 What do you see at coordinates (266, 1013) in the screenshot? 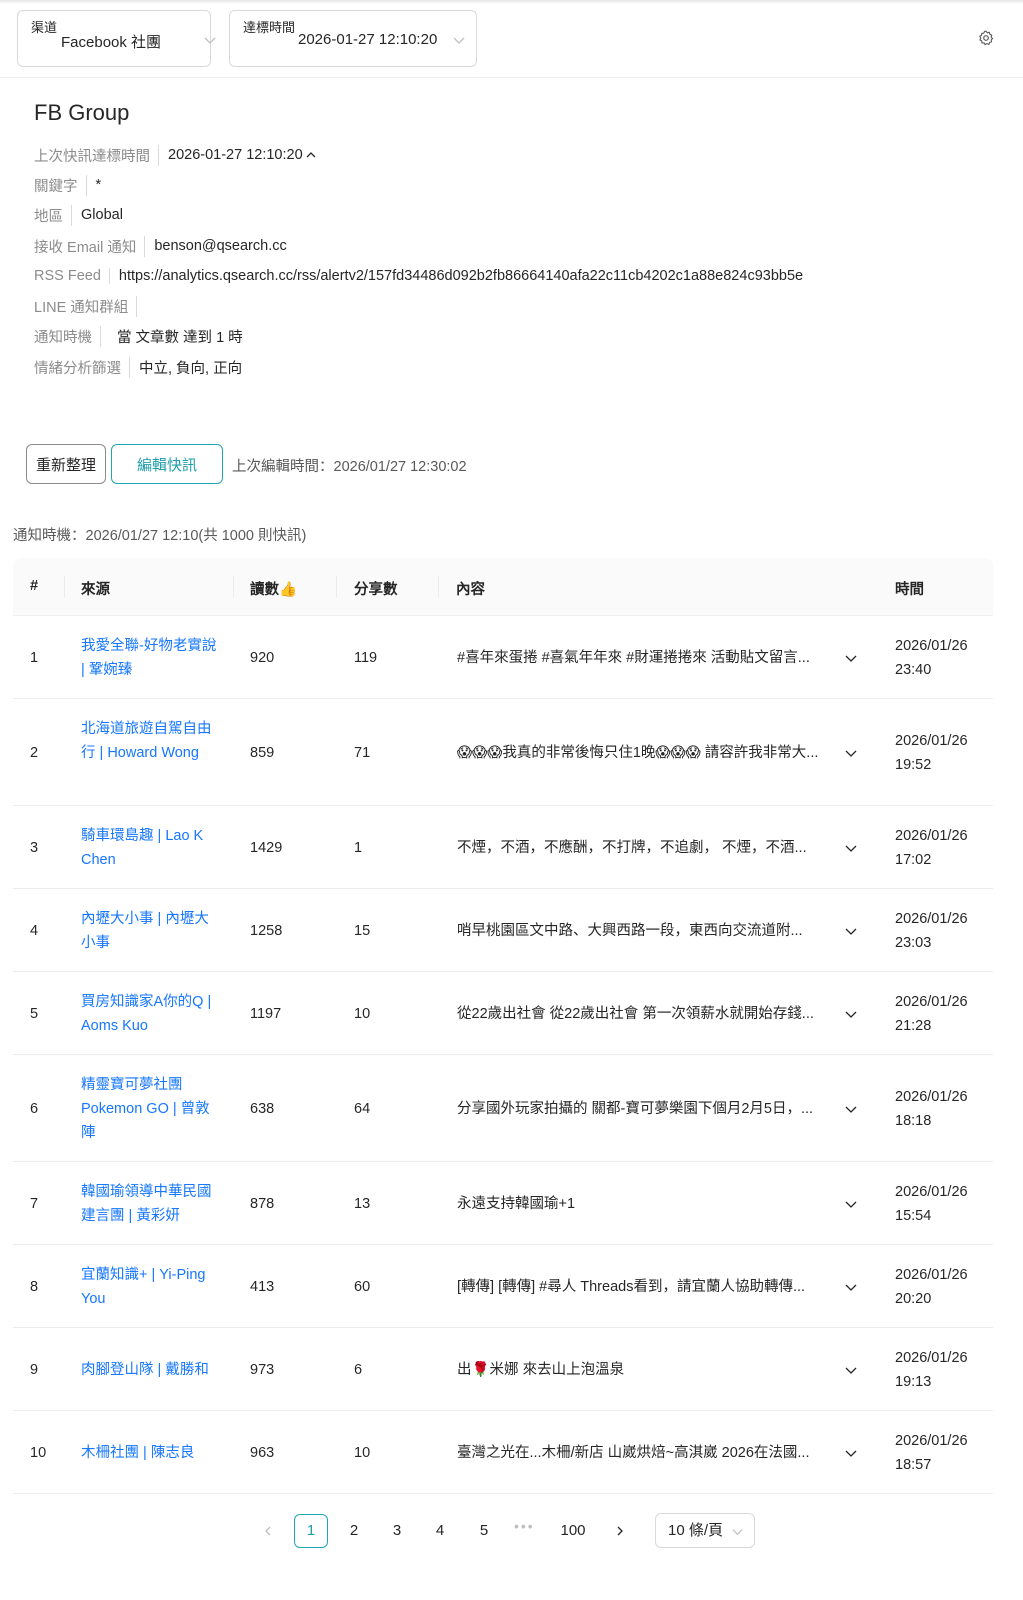
I see `cell-reads: 1197` at bounding box center [266, 1013].